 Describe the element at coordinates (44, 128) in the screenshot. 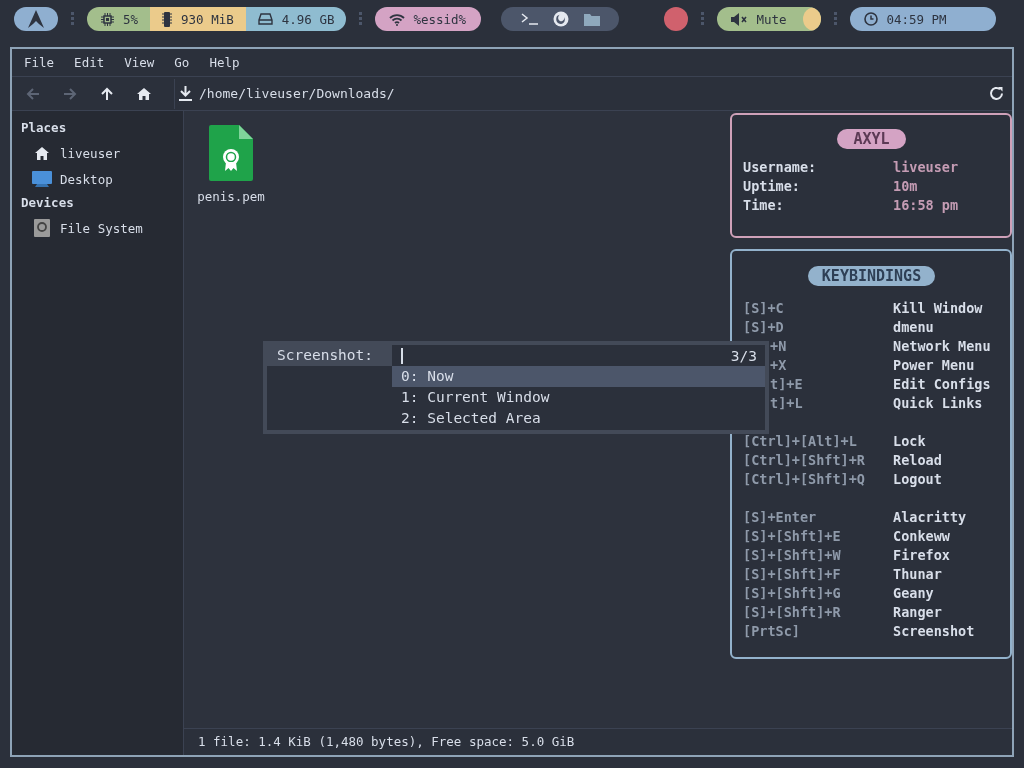

I see `sidebar-heading: Places` at that location.